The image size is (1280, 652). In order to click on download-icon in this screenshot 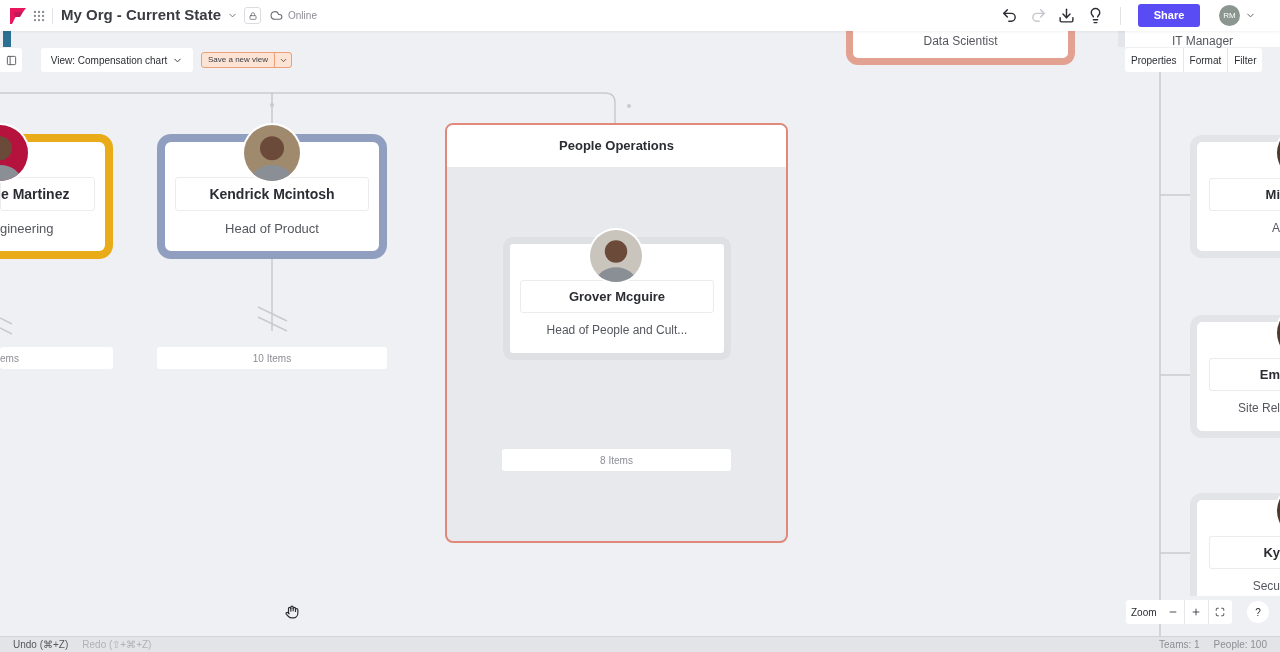, I will do `click(1066, 15)`.